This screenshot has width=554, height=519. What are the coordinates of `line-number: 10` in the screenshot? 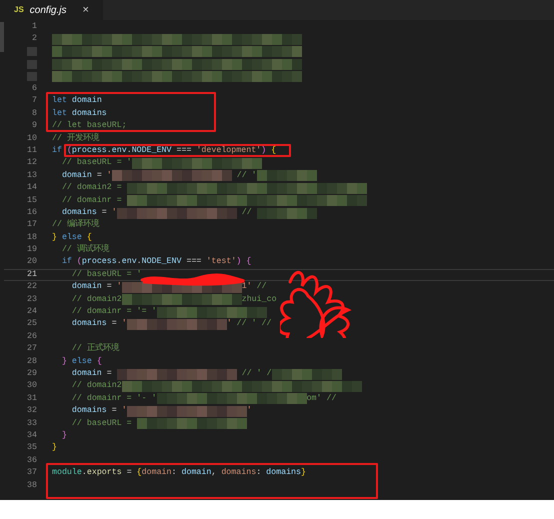 It's located at (32, 138).